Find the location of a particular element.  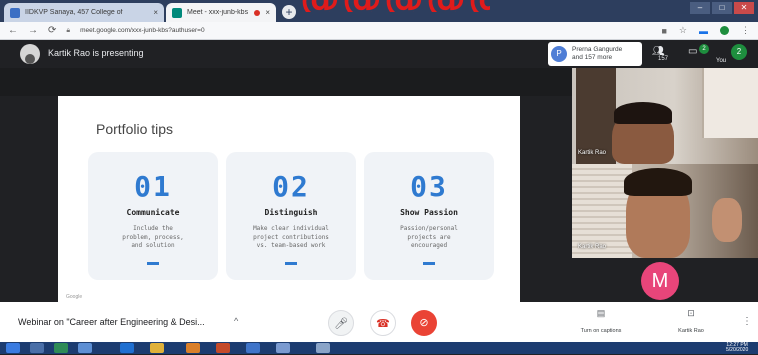

tip-number: 03 is located at coordinates (429, 186).